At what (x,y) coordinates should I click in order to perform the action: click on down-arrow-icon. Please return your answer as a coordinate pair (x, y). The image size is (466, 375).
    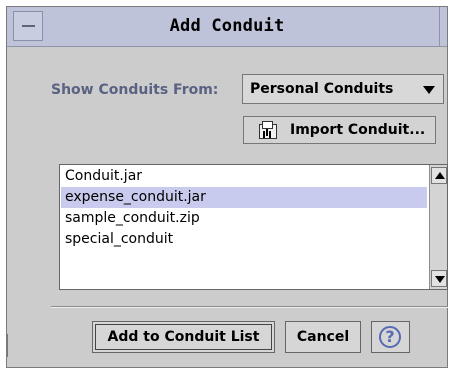
    Looking at the image, I should click on (439, 278).